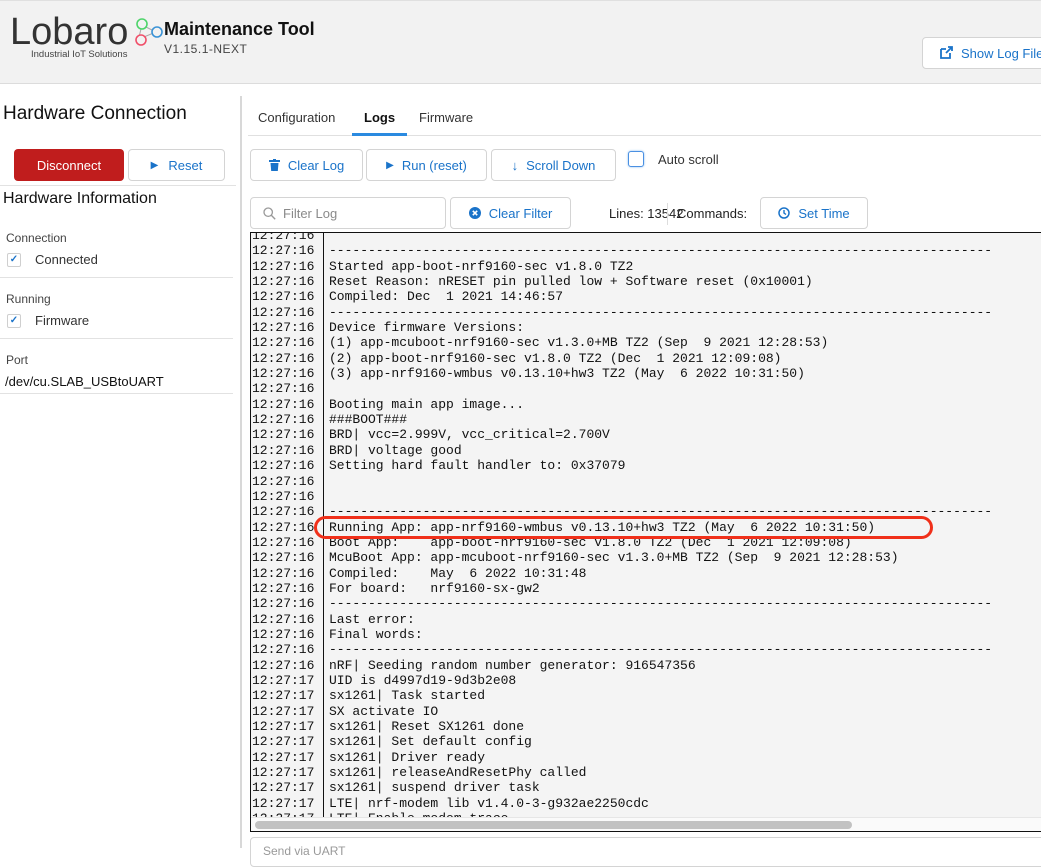  Describe the element at coordinates (646, 328) in the screenshot. I see `log-row: 12:27:16 Device firmware Versions:` at that location.